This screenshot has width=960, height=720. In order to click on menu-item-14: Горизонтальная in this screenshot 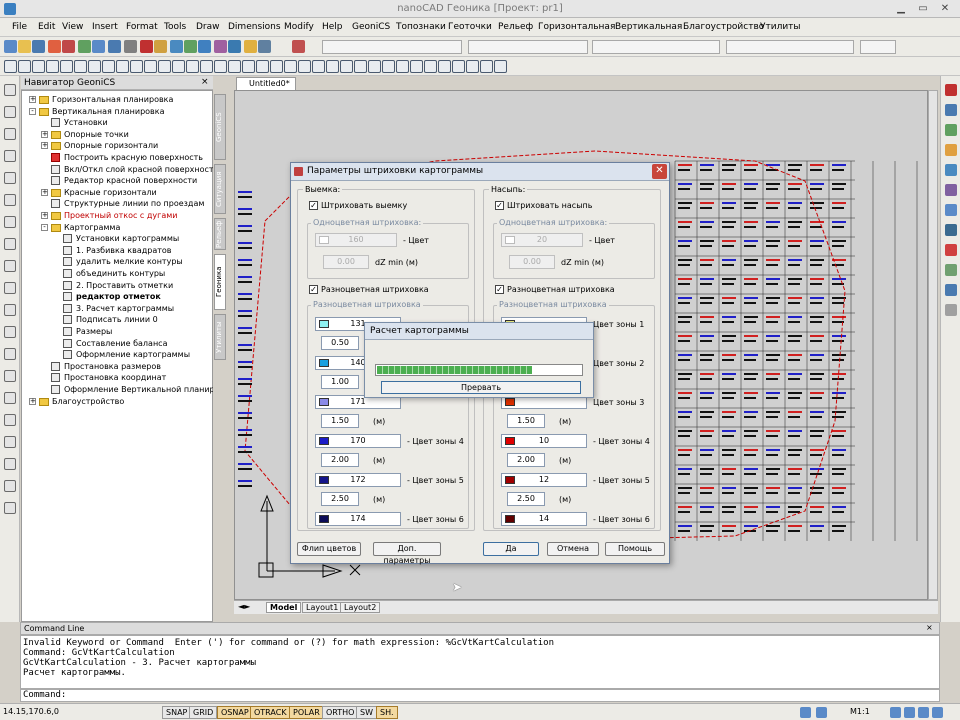, I will do `click(576, 27)`.